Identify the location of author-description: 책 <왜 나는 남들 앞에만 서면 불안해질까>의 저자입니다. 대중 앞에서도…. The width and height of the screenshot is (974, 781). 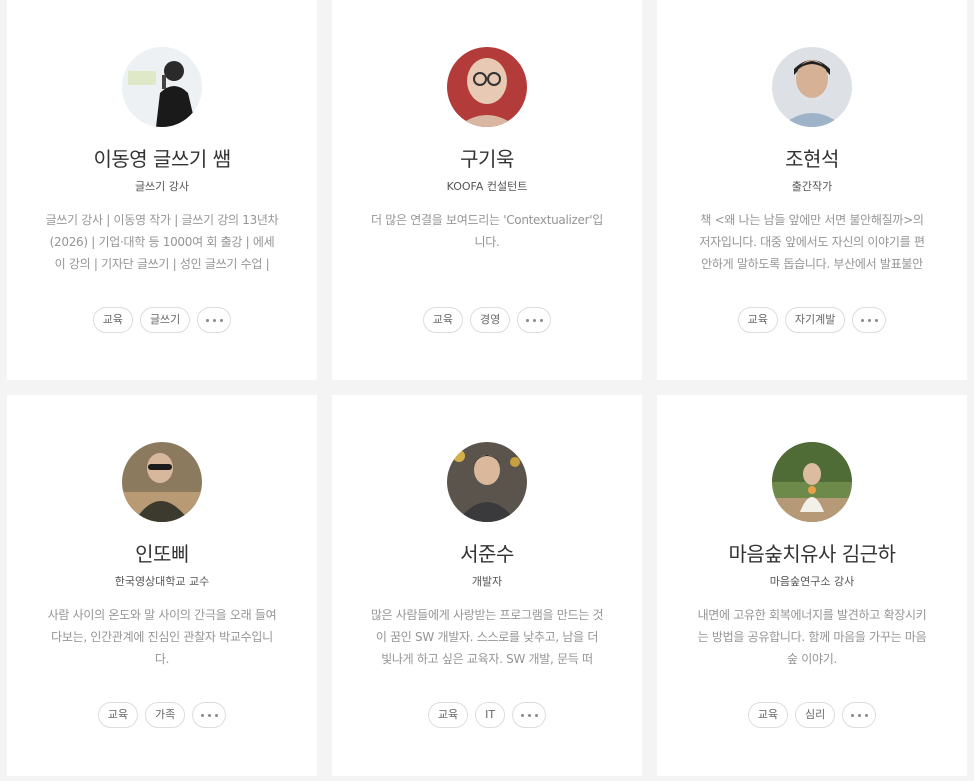
(812, 242).